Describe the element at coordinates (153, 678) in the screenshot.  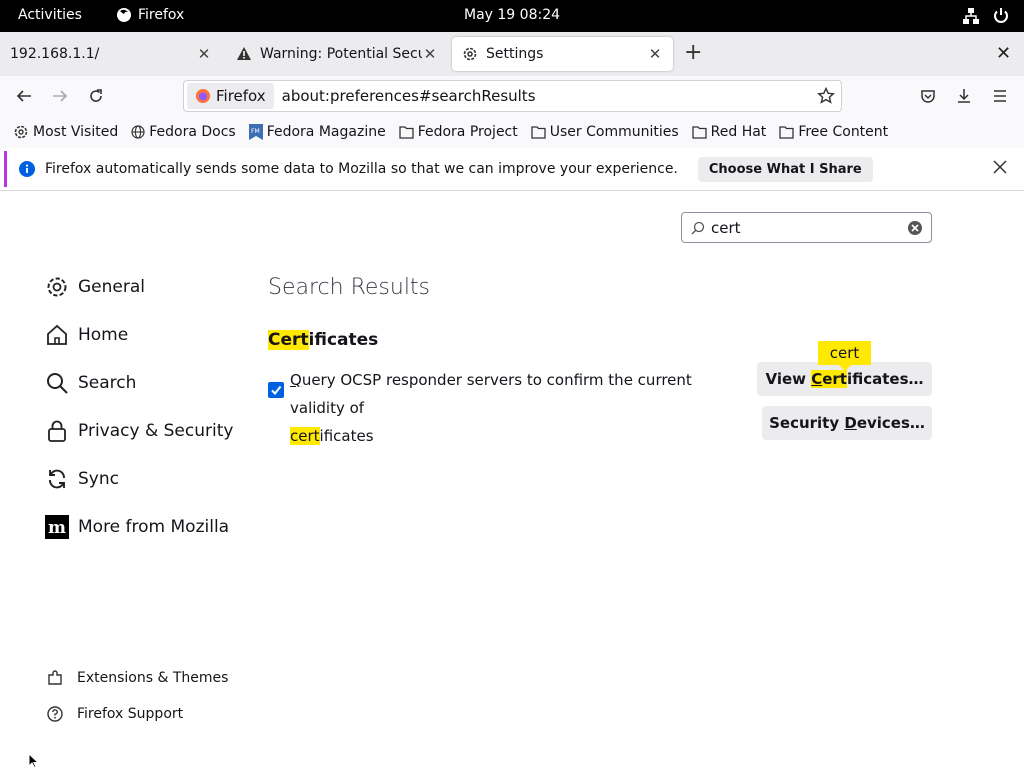
I see `footer-link-label: Extensions & Themes` at that location.